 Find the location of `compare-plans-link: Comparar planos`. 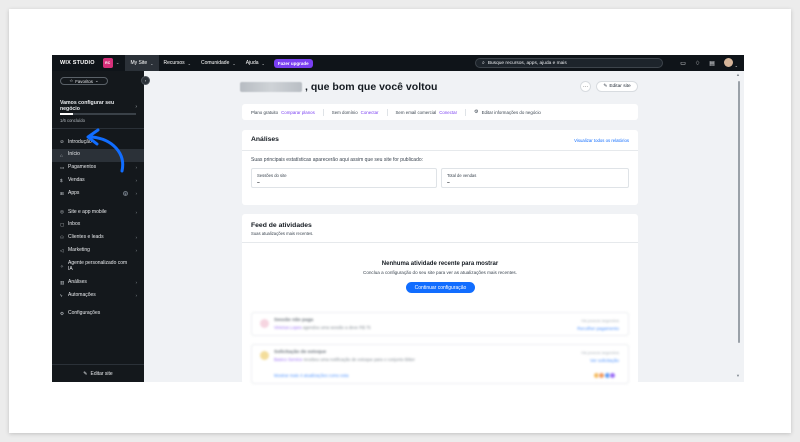

compare-plans-link: Comparar planos is located at coordinates (298, 112).